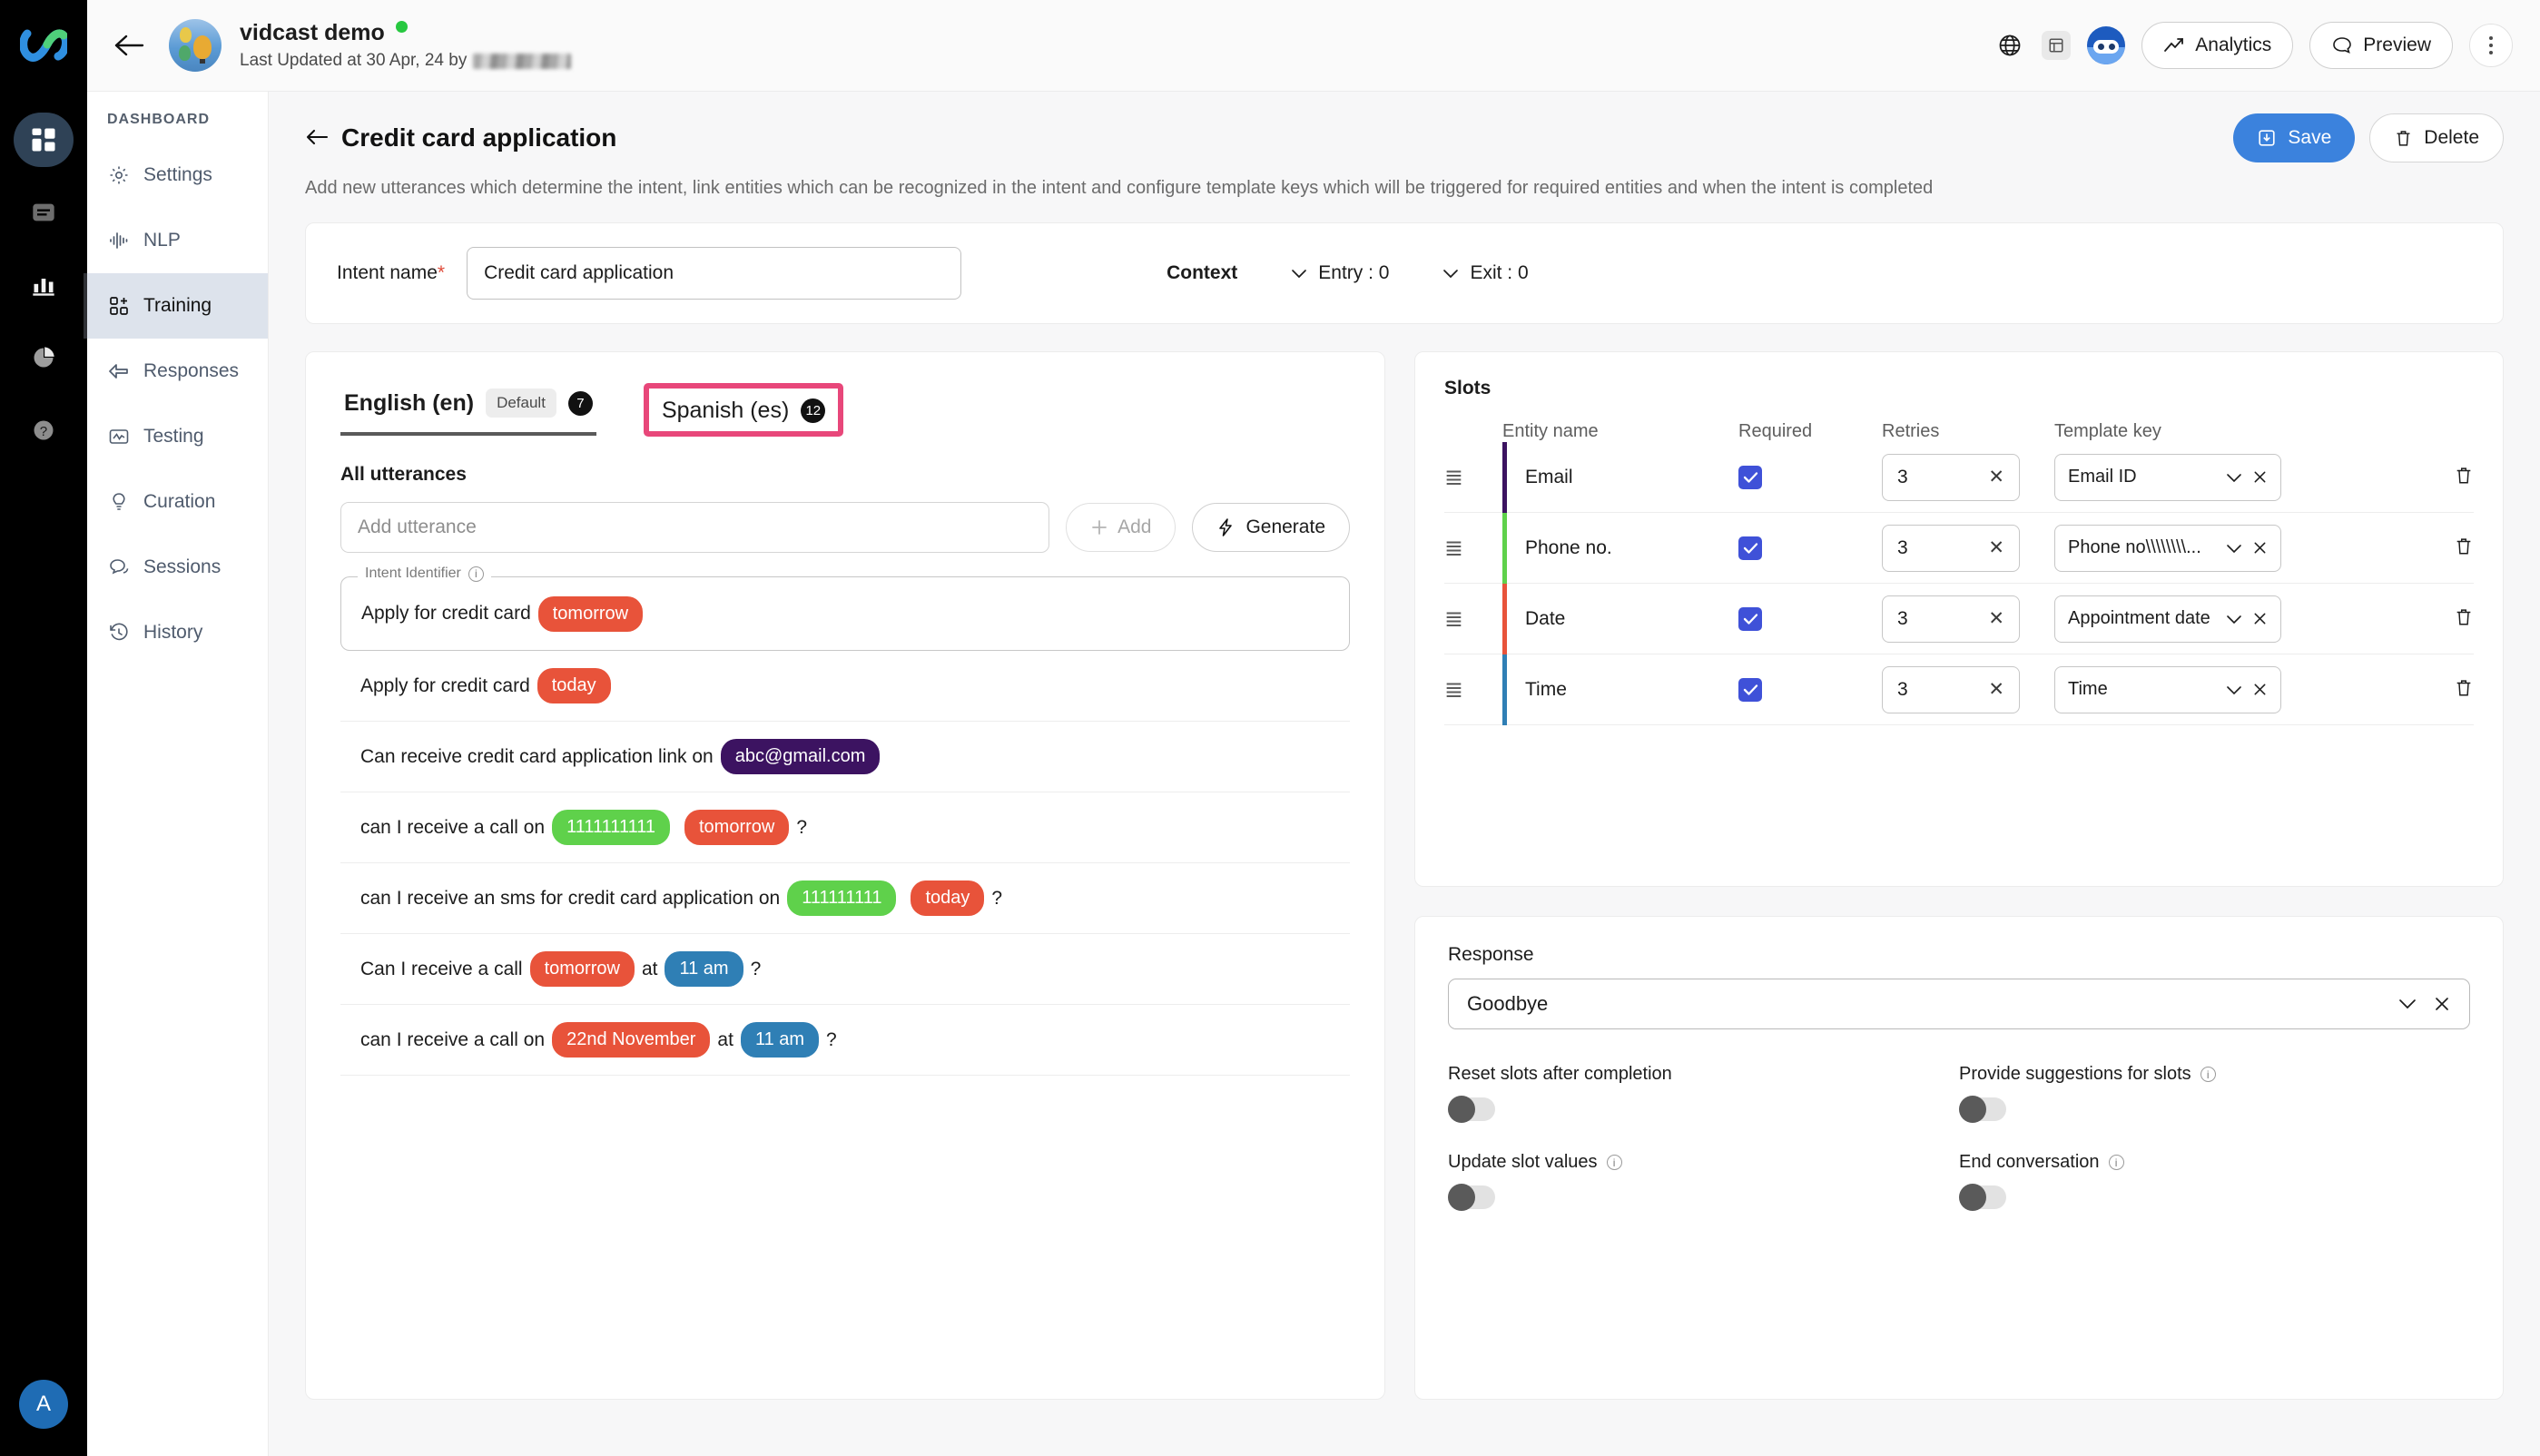  Describe the element at coordinates (177, 632) in the screenshot. I see `sidebar-item-history: History` at that location.